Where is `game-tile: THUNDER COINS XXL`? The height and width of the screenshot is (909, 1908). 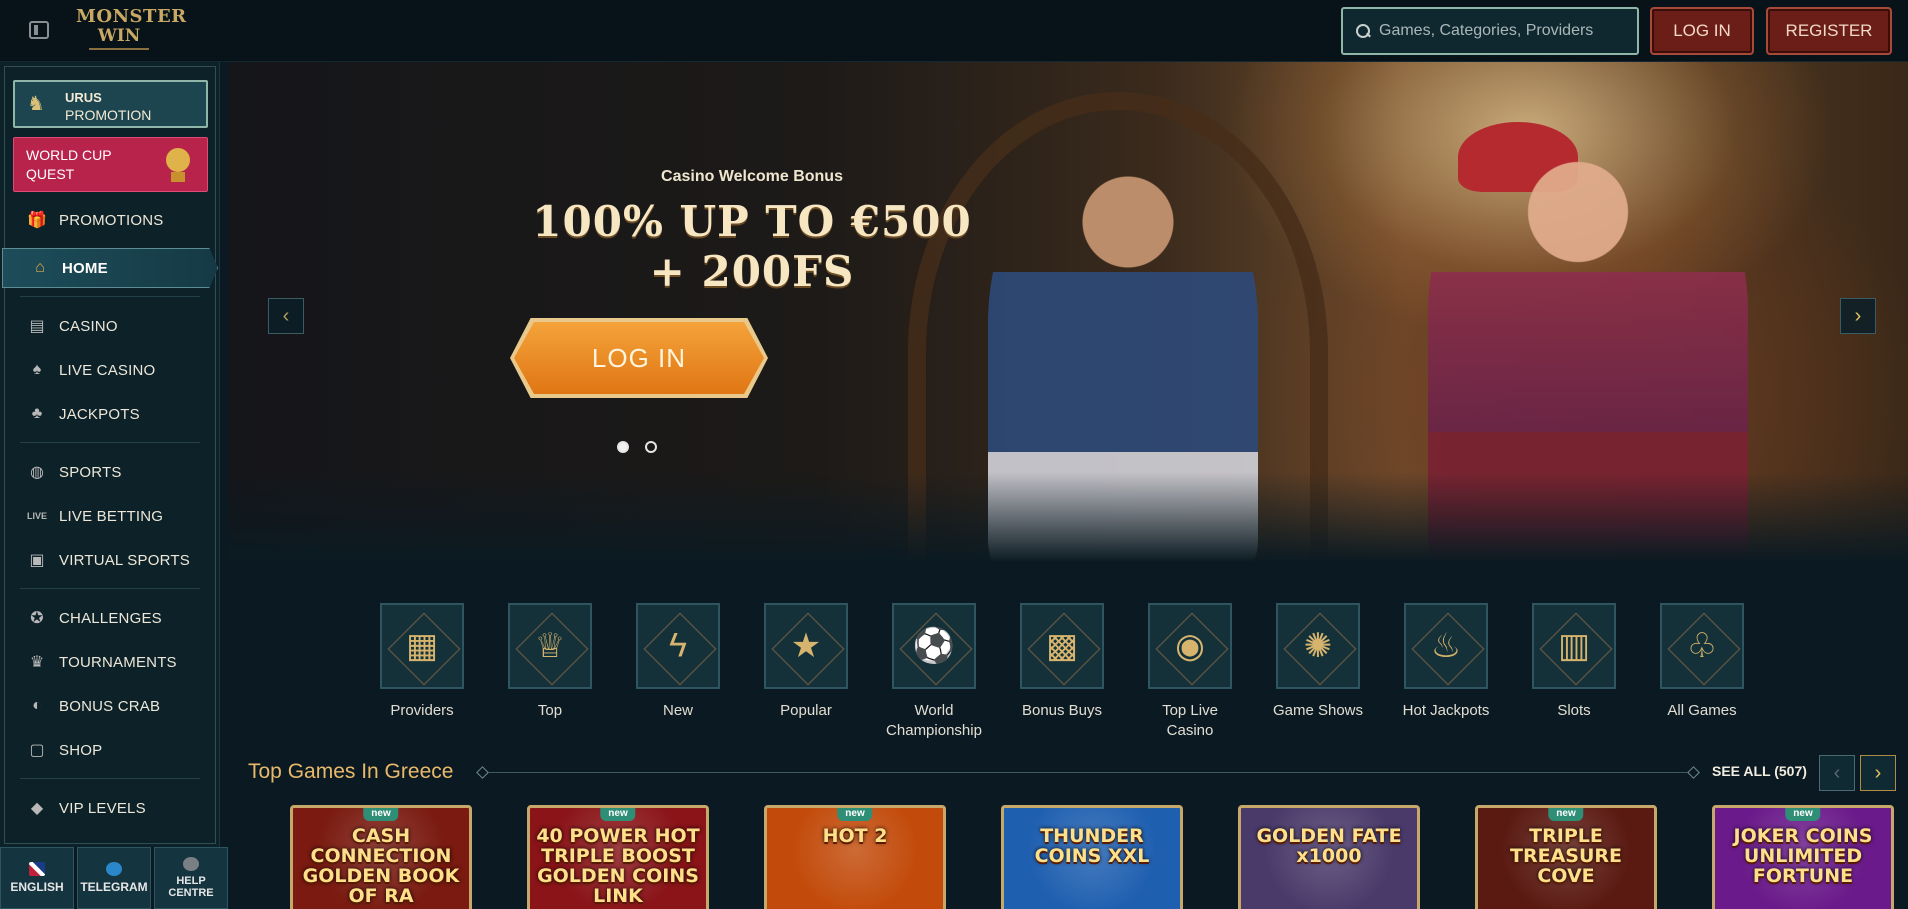 game-tile: THUNDER COINS XXL is located at coordinates (1092, 857).